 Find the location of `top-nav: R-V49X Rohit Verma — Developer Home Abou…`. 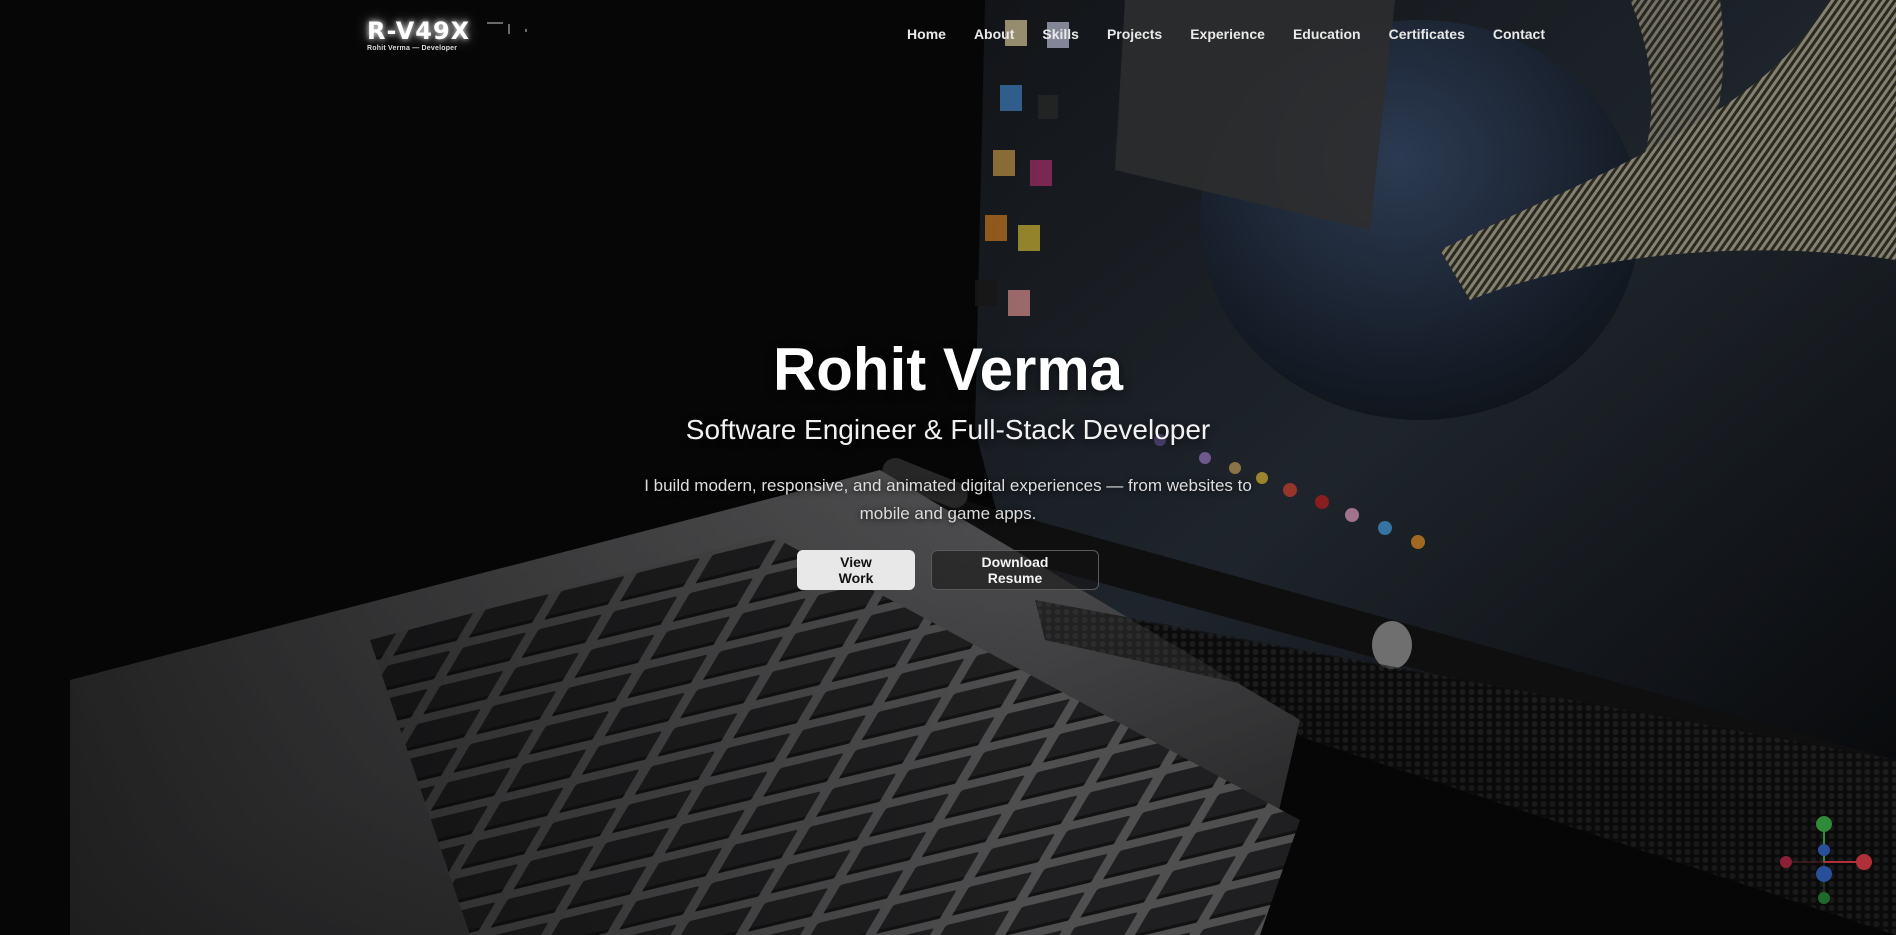

top-nav: R-V49X Rohit Verma — Developer Home Abou… is located at coordinates (948, 36).